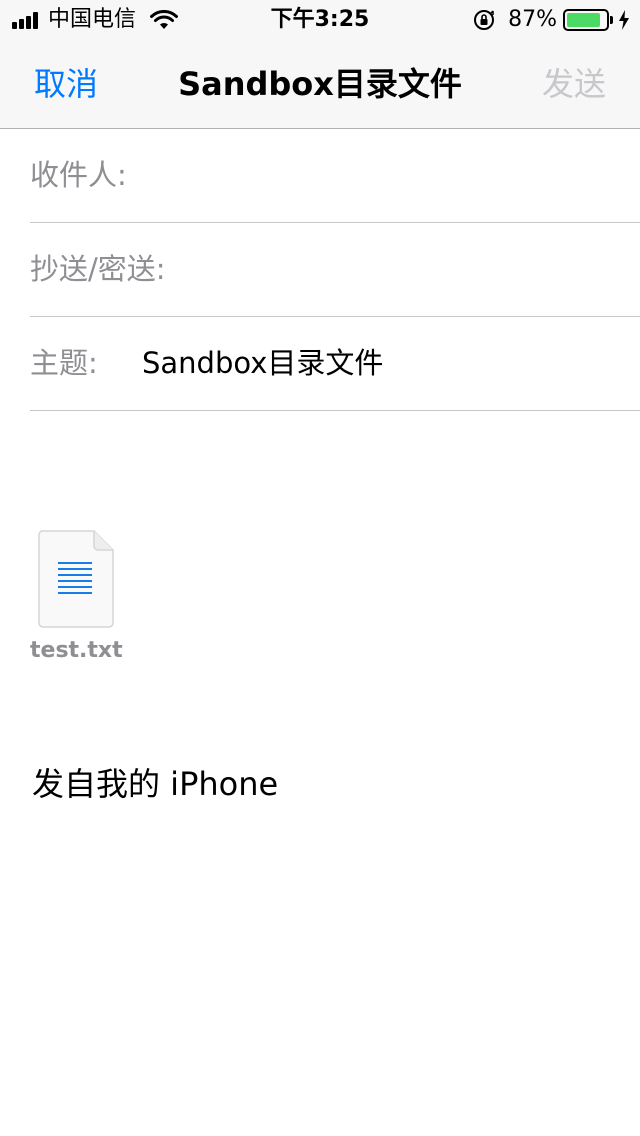 Image resolution: width=640 pixels, height=1136 pixels. I want to click on subject-label: 主题:, so click(64, 363).